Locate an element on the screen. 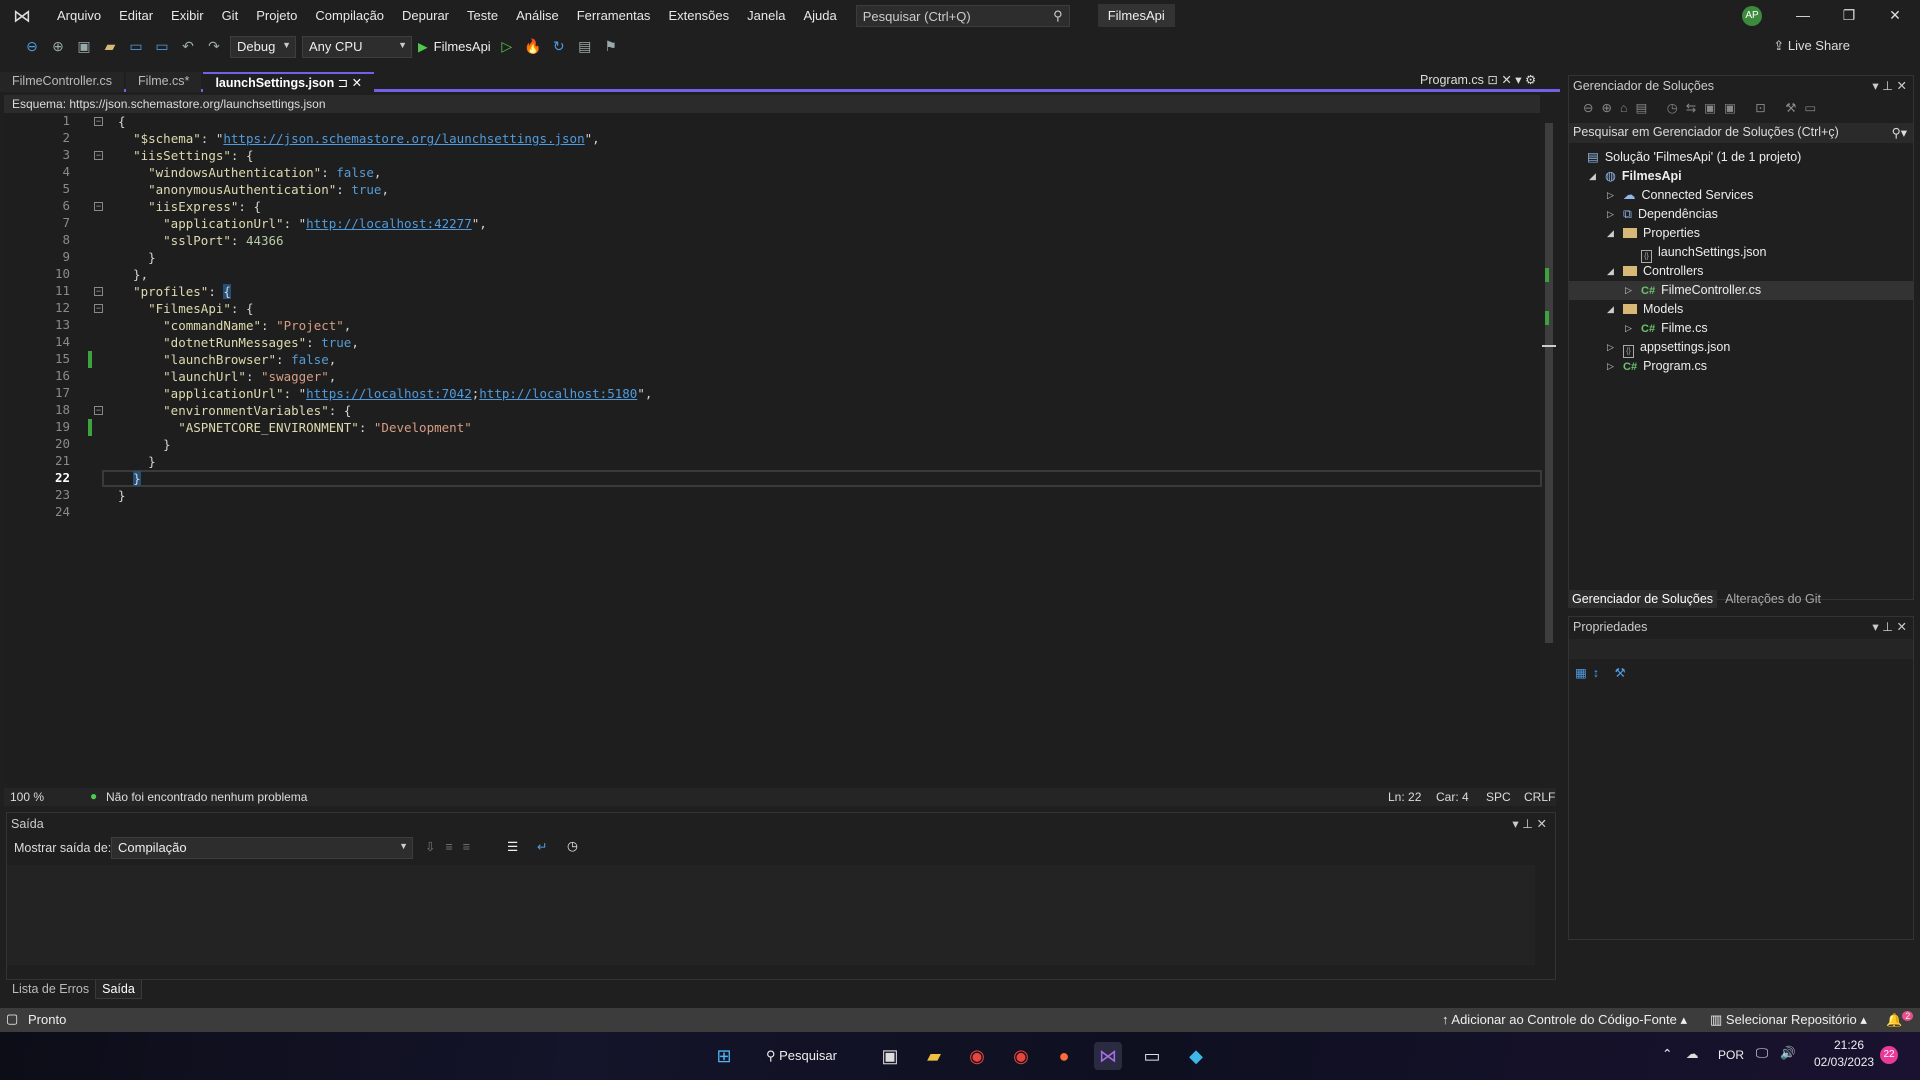 This screenshot has height=1080, width=1920. bottom-tab: Lista de Erros is located at coordinates (50, 989).